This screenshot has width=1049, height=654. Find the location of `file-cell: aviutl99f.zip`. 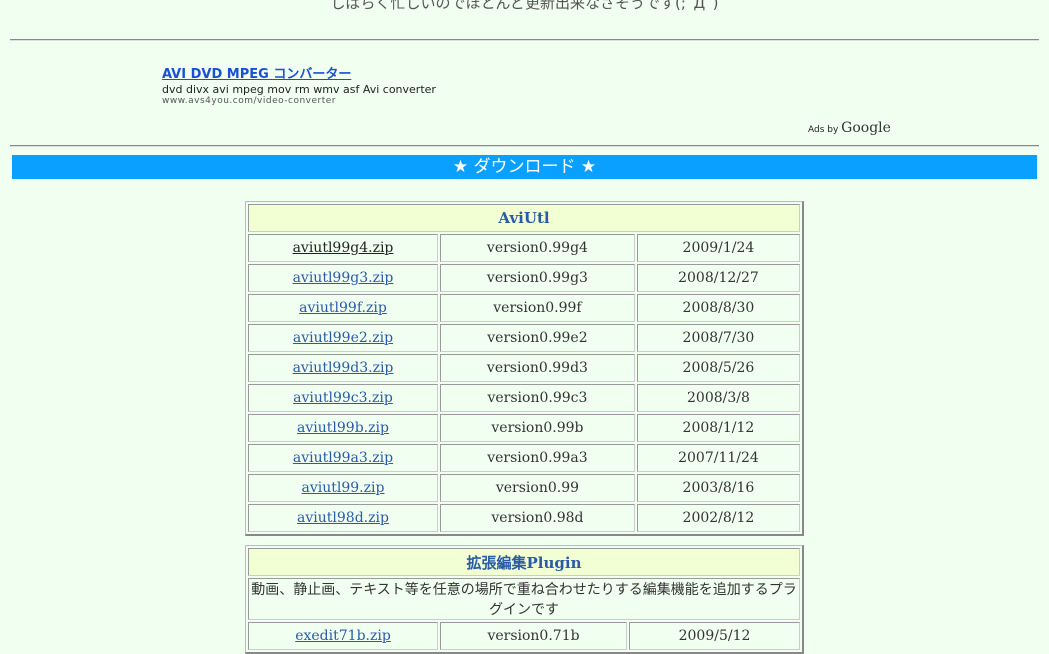

file-cell: aviutl99f.zip is located at coordinates (343, 308).